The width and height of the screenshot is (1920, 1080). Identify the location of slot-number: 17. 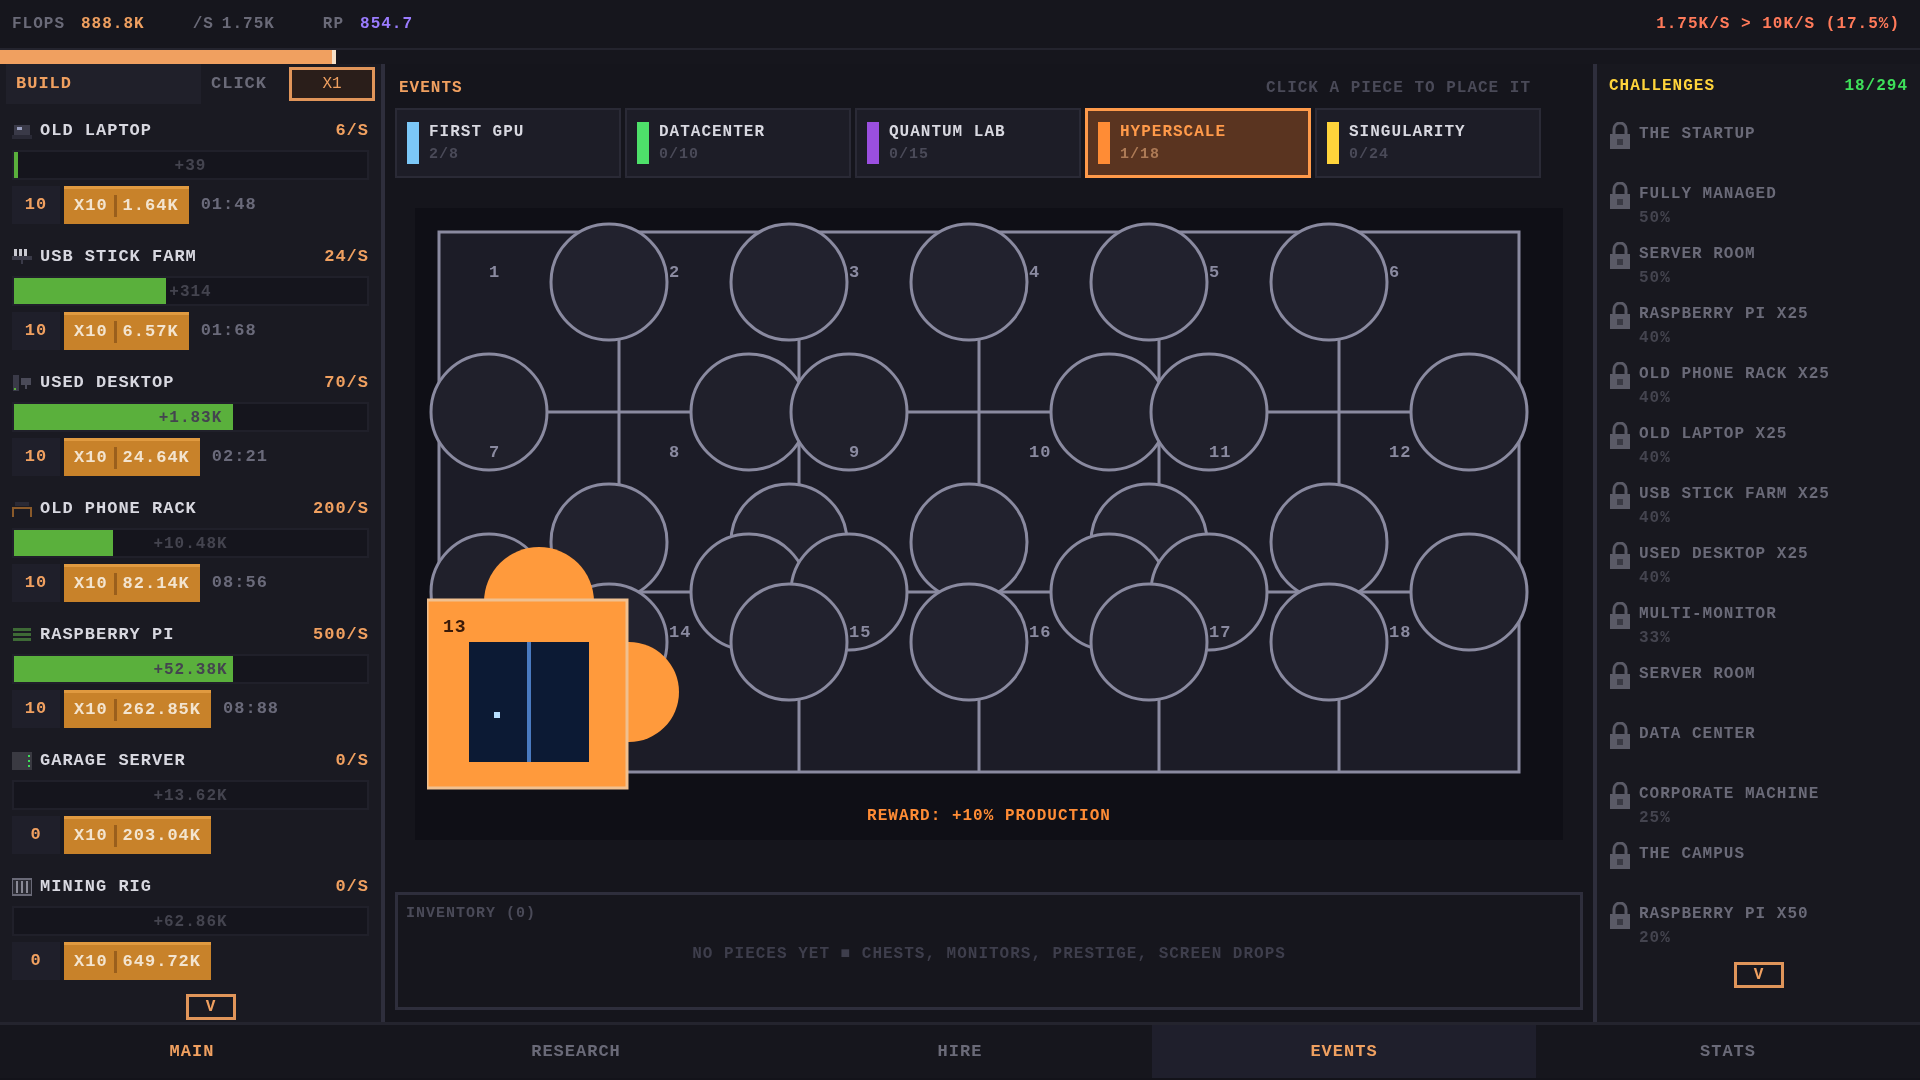
(1220, 632).